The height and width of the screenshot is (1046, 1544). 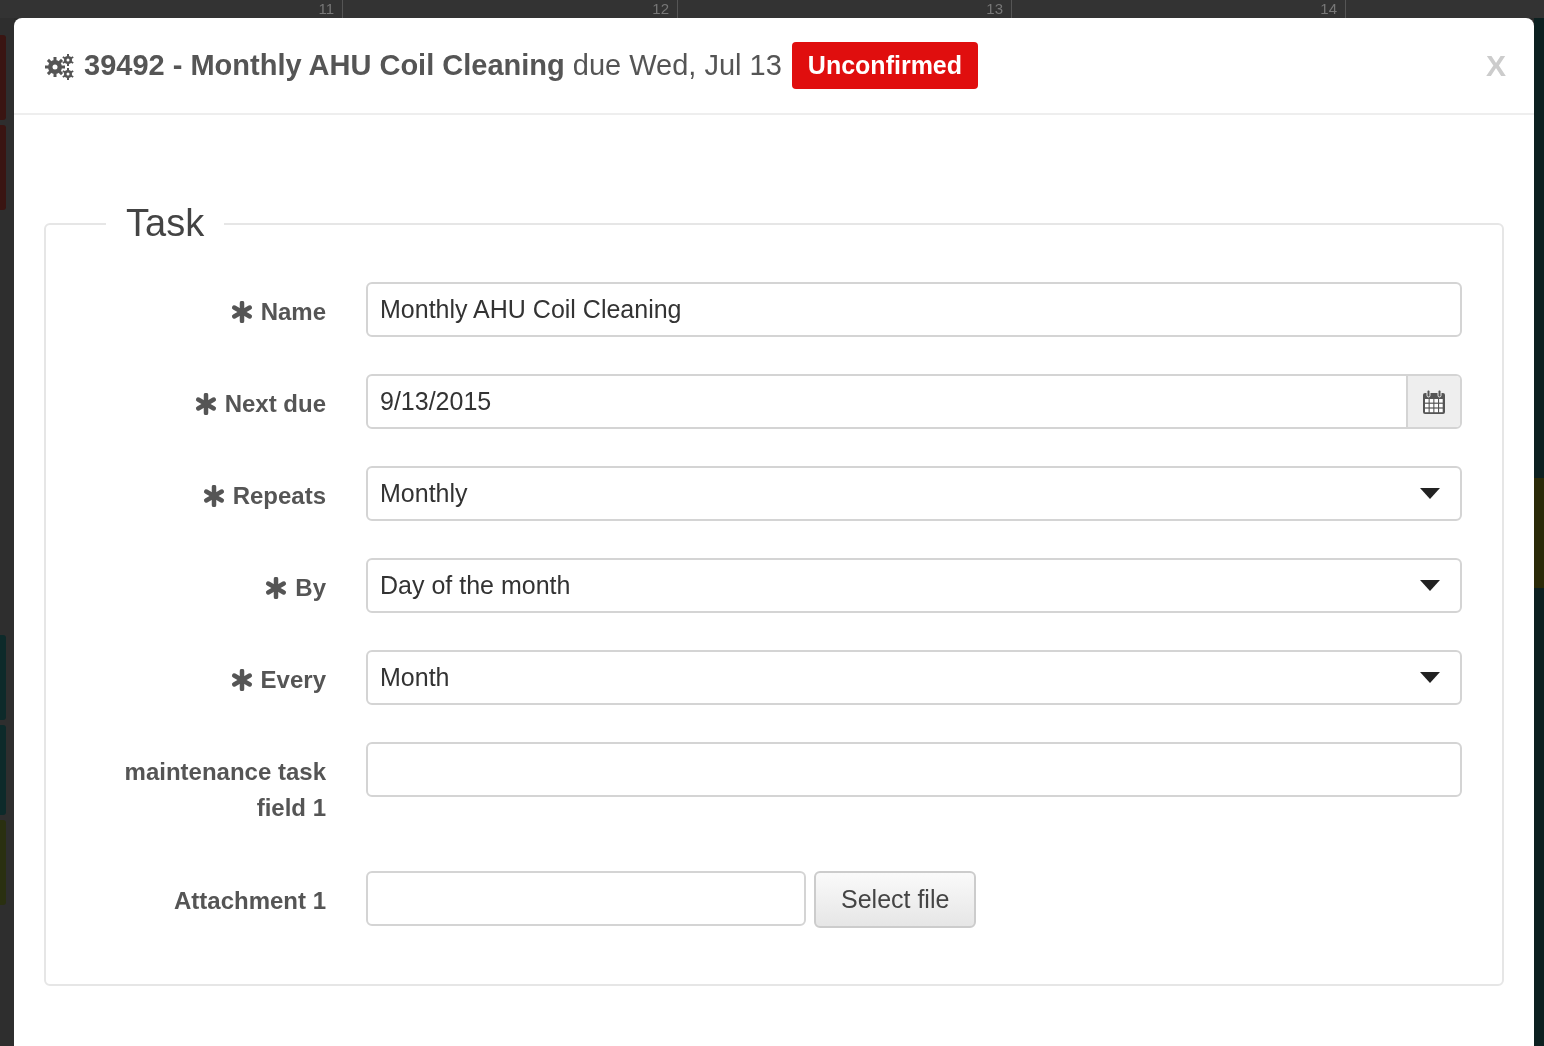 What do you see at coordinates (914, 677) in the screenshot?
I see `select-field: Month` at bounding box center [914, 677].